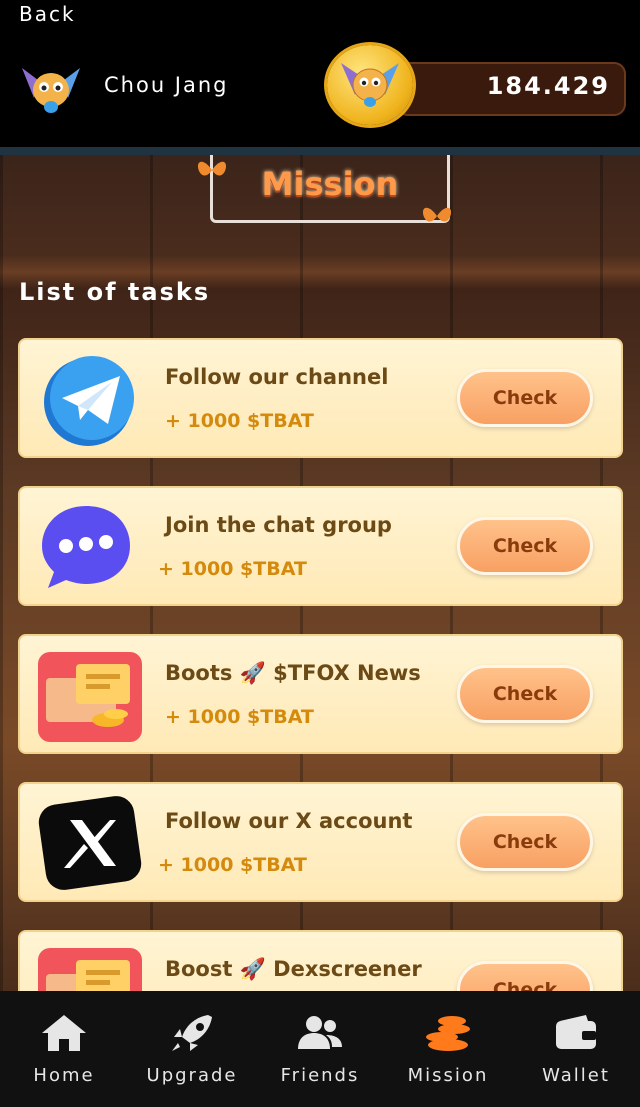 This screenshot has width=640, height=1107. Describe the element at coordinates (166, 85) in the screenshot. I see `username: Chou Jang` at that location.